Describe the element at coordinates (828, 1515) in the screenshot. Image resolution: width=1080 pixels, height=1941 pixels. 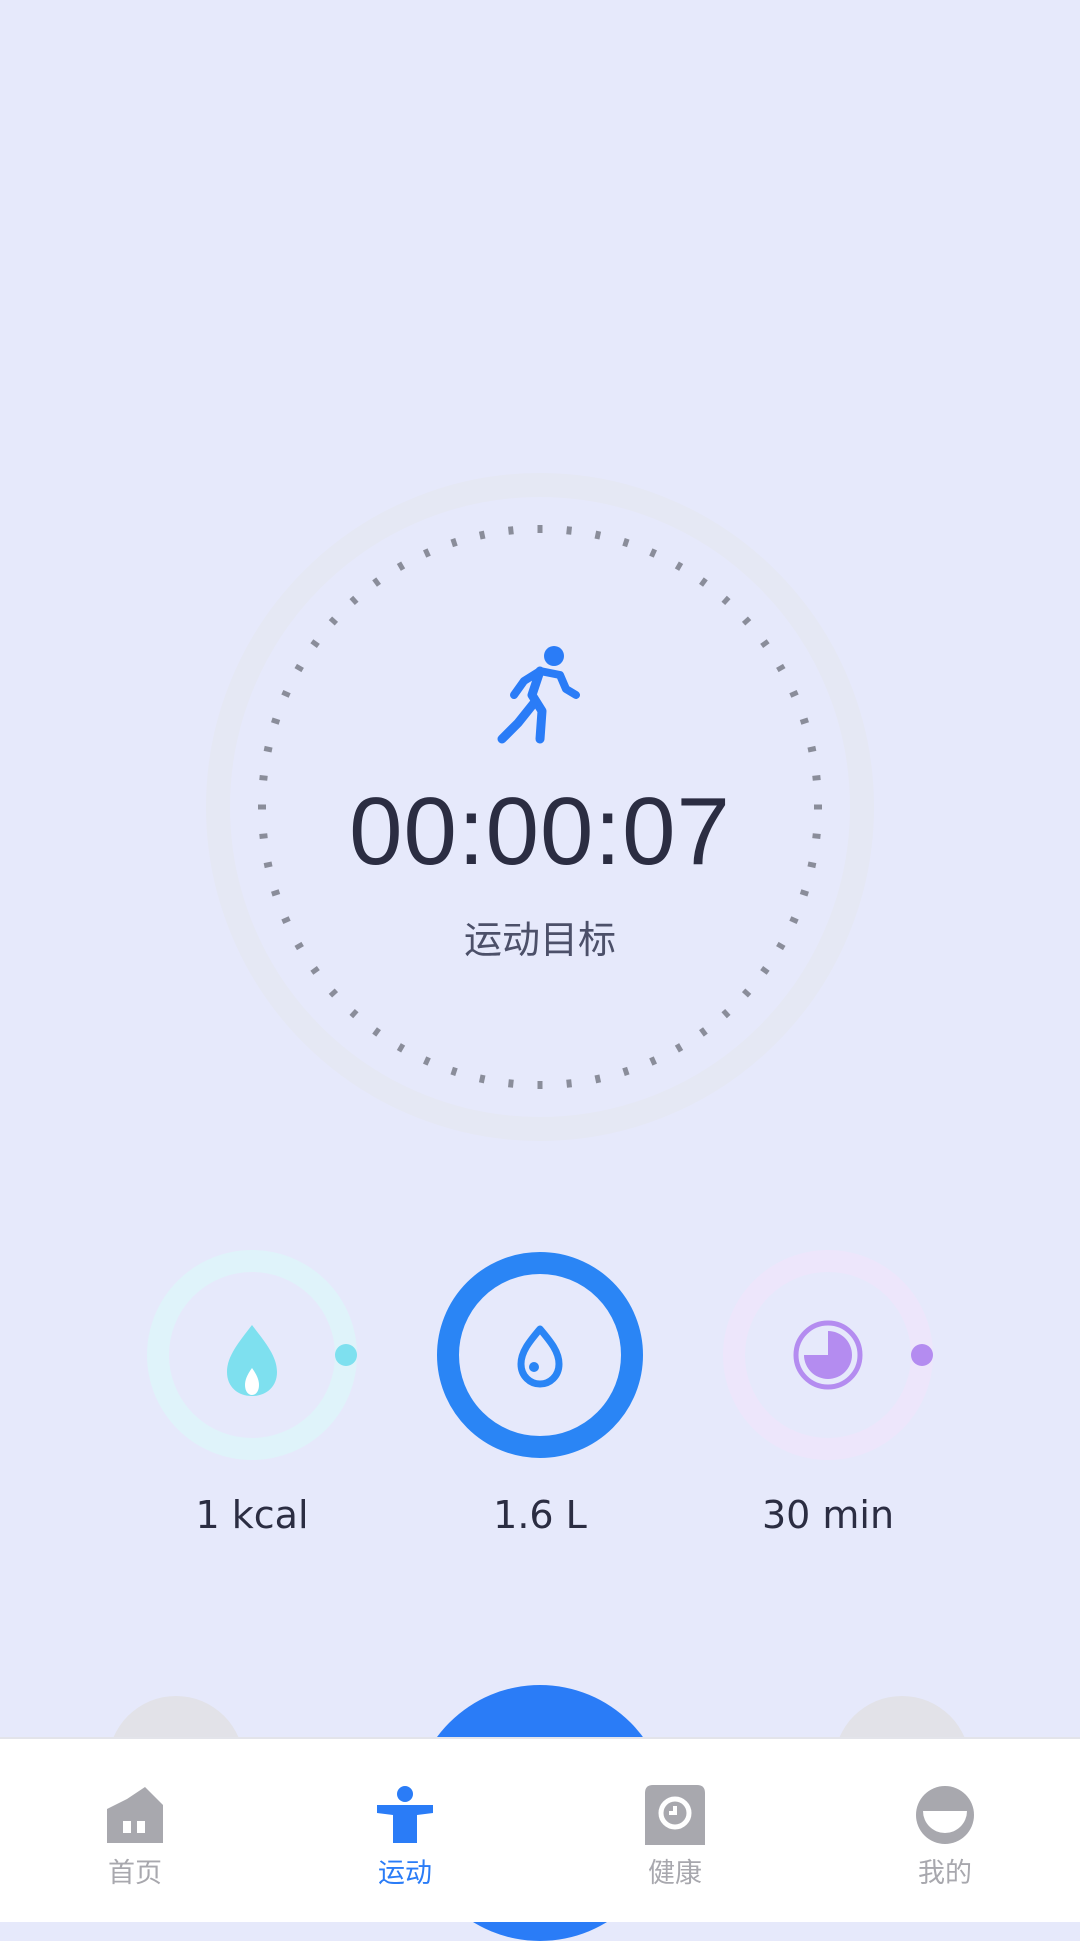
I see `duration-value: 30 min` at that location.